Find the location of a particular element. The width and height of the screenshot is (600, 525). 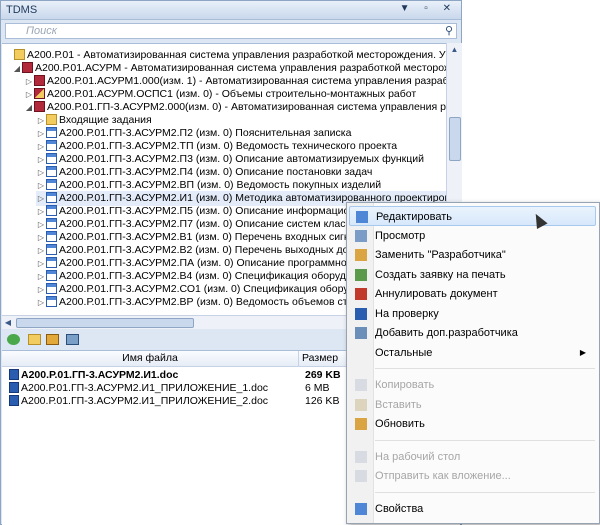

send-attachment-icon is located at coordinates (361, 476).